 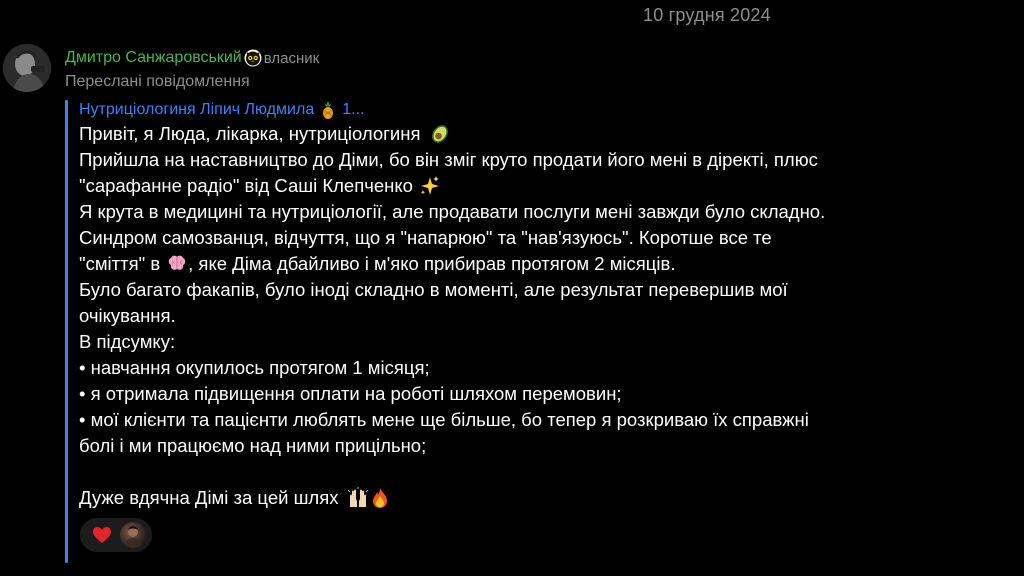 What do you see at coordinates (116, 535) in the screenshot?
I see `reaction-pill` at bounding box center [116, 535].